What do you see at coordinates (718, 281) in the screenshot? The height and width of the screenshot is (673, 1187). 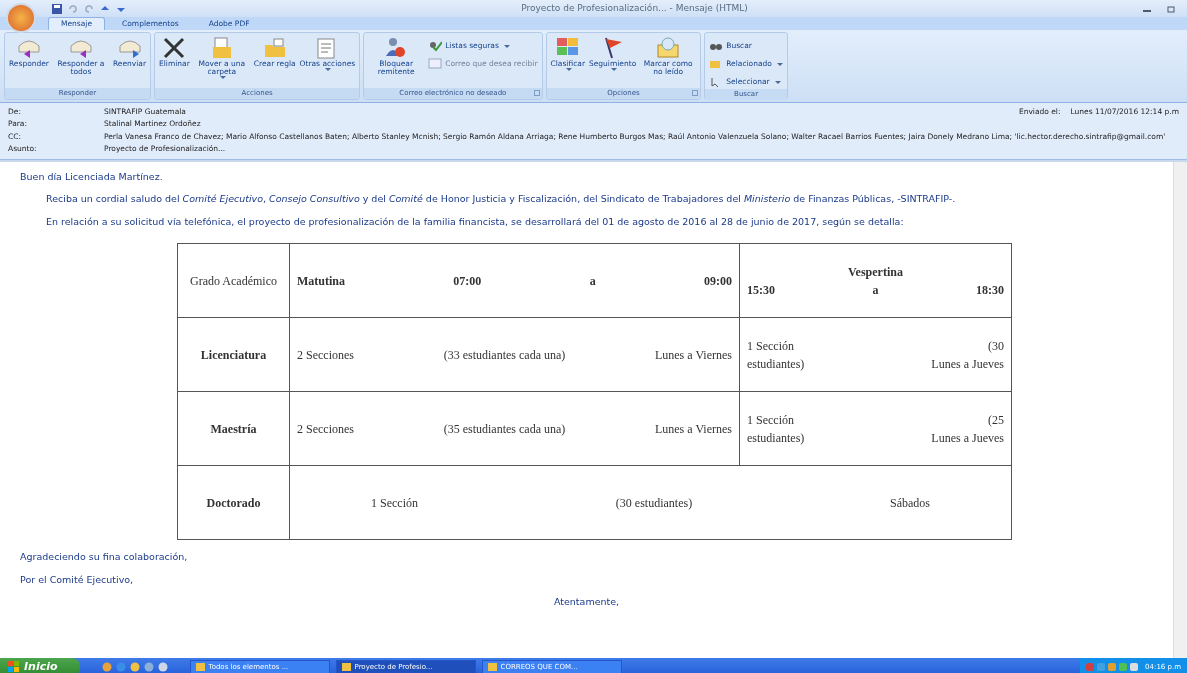 I see `cell-text: 09:00` at bounding box center [718, 281].